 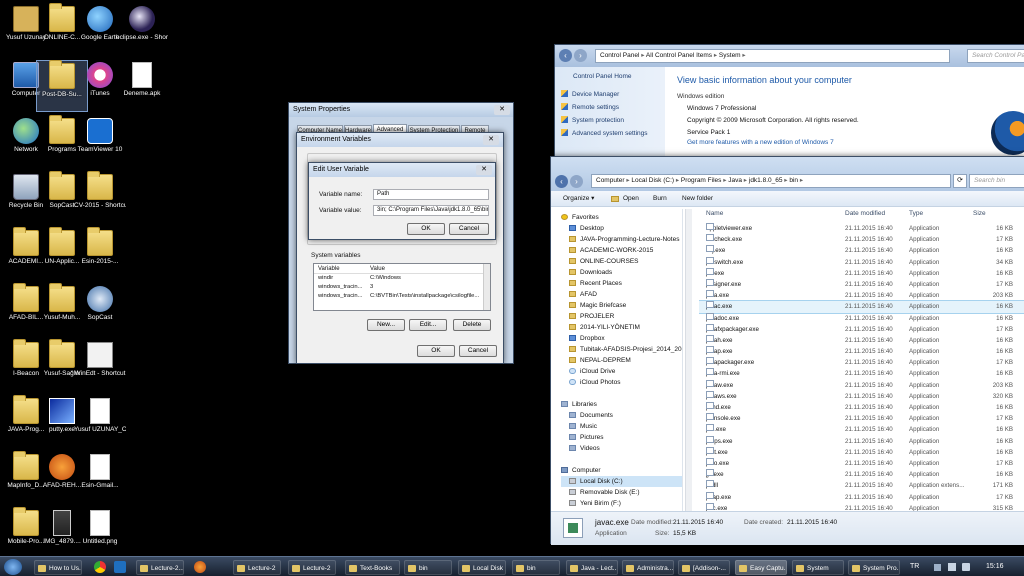 What do you see at coordinates (621, 349) in the screenshot?
I see `nav-item: Tubitak-AFADSIS-Projesi_2014_2015` at bounding box center [621, 349].